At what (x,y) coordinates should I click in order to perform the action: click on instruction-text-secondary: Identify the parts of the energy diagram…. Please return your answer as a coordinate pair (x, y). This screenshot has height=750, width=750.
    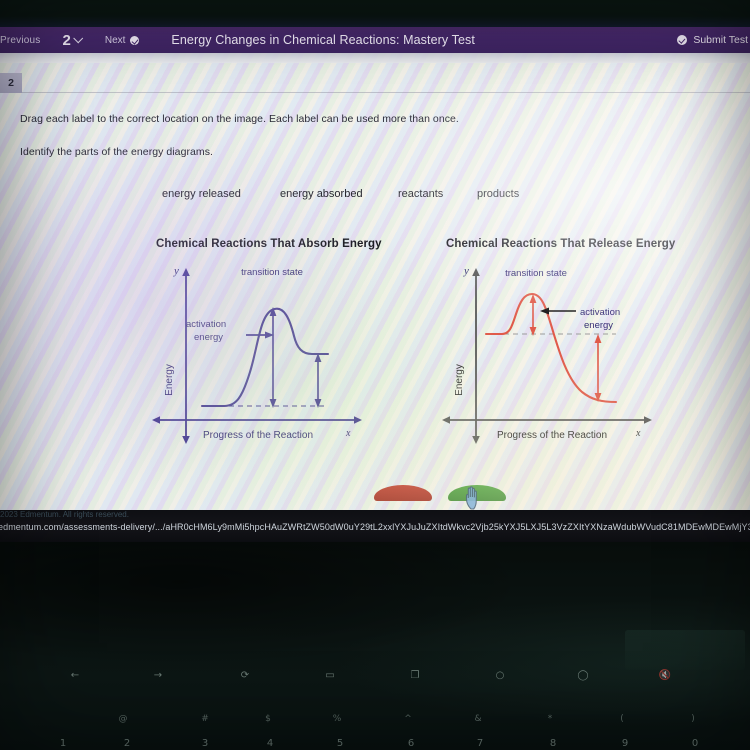
    Looking at the image, I should click on (116, 152).